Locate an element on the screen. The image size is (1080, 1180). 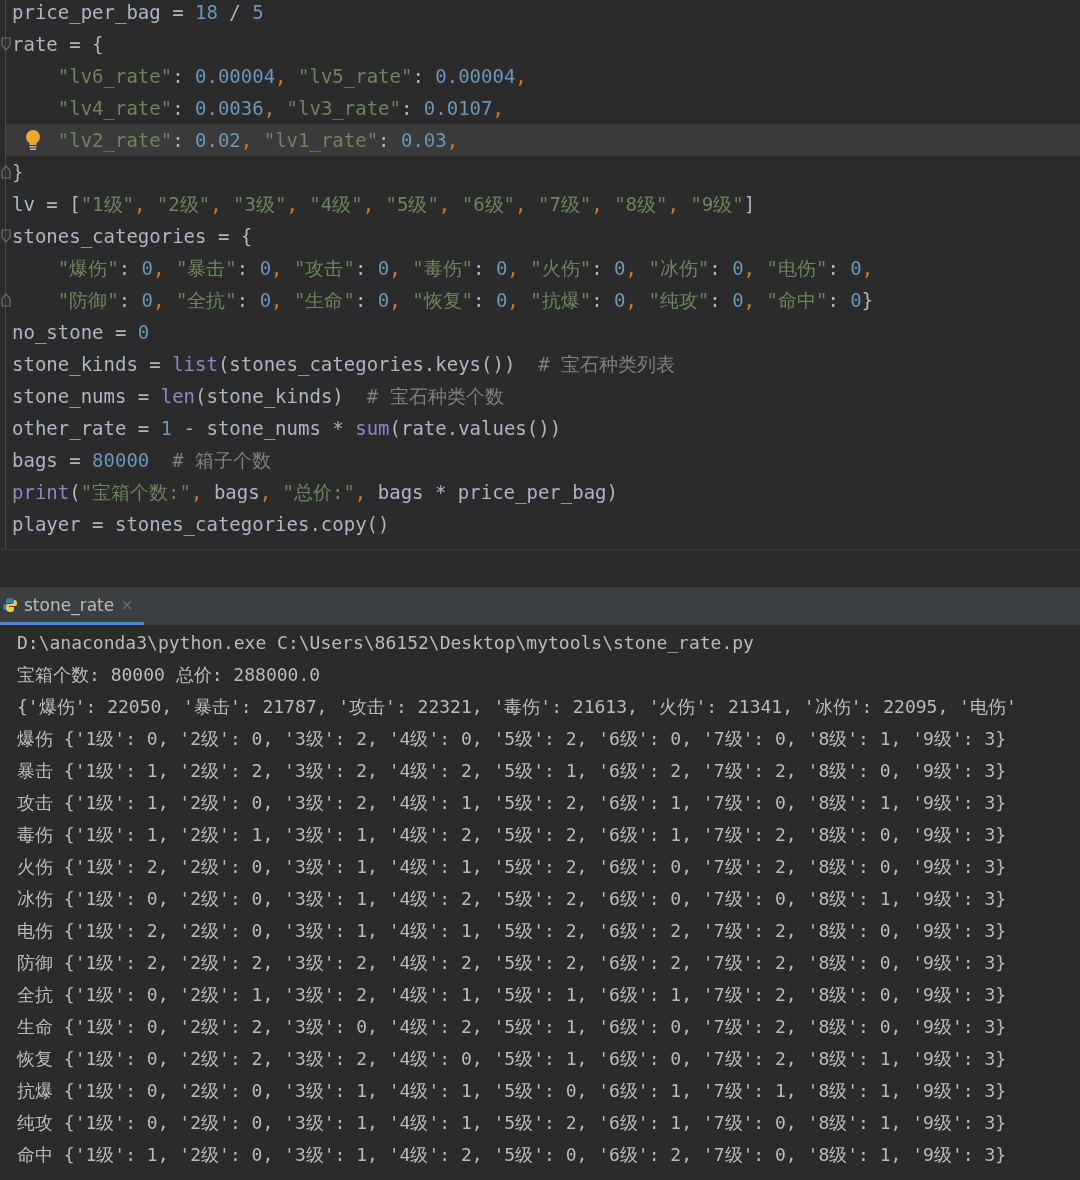
code-line: other_rate = 1 - stone_nums * sum(rate.values()) is located at coordinates (287, 429).